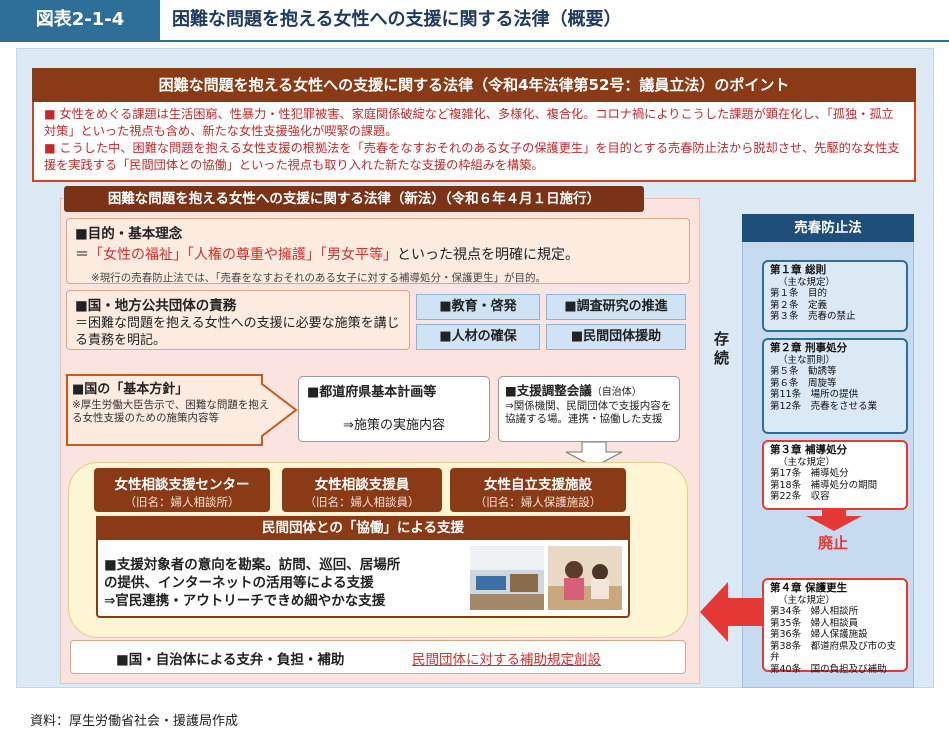 This screenshot has height=743, width=949. Describe the element at coordinates (230, 660) in the screenshot. I see `finance-left-text: ■国・自治体による支弁・負担・補助` at that location.